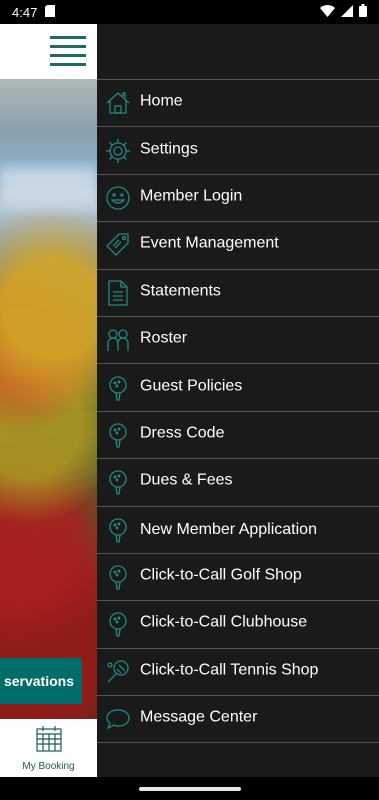 This screenshot has height=800, width=379. What do you see at coordinates (48, 51) in the screenshot?
I see `app-header` at bounding box center [48, 51].